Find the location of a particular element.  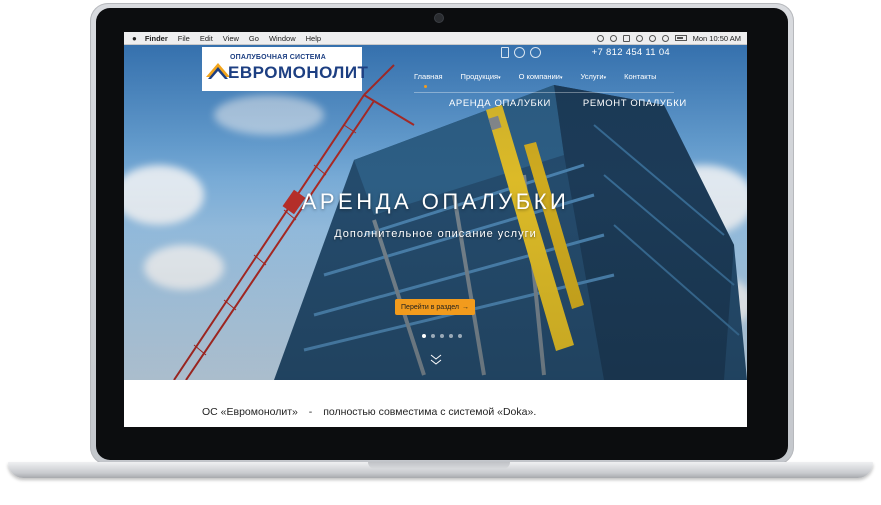

scroll-down-icon is located at coordinates (436, 359).